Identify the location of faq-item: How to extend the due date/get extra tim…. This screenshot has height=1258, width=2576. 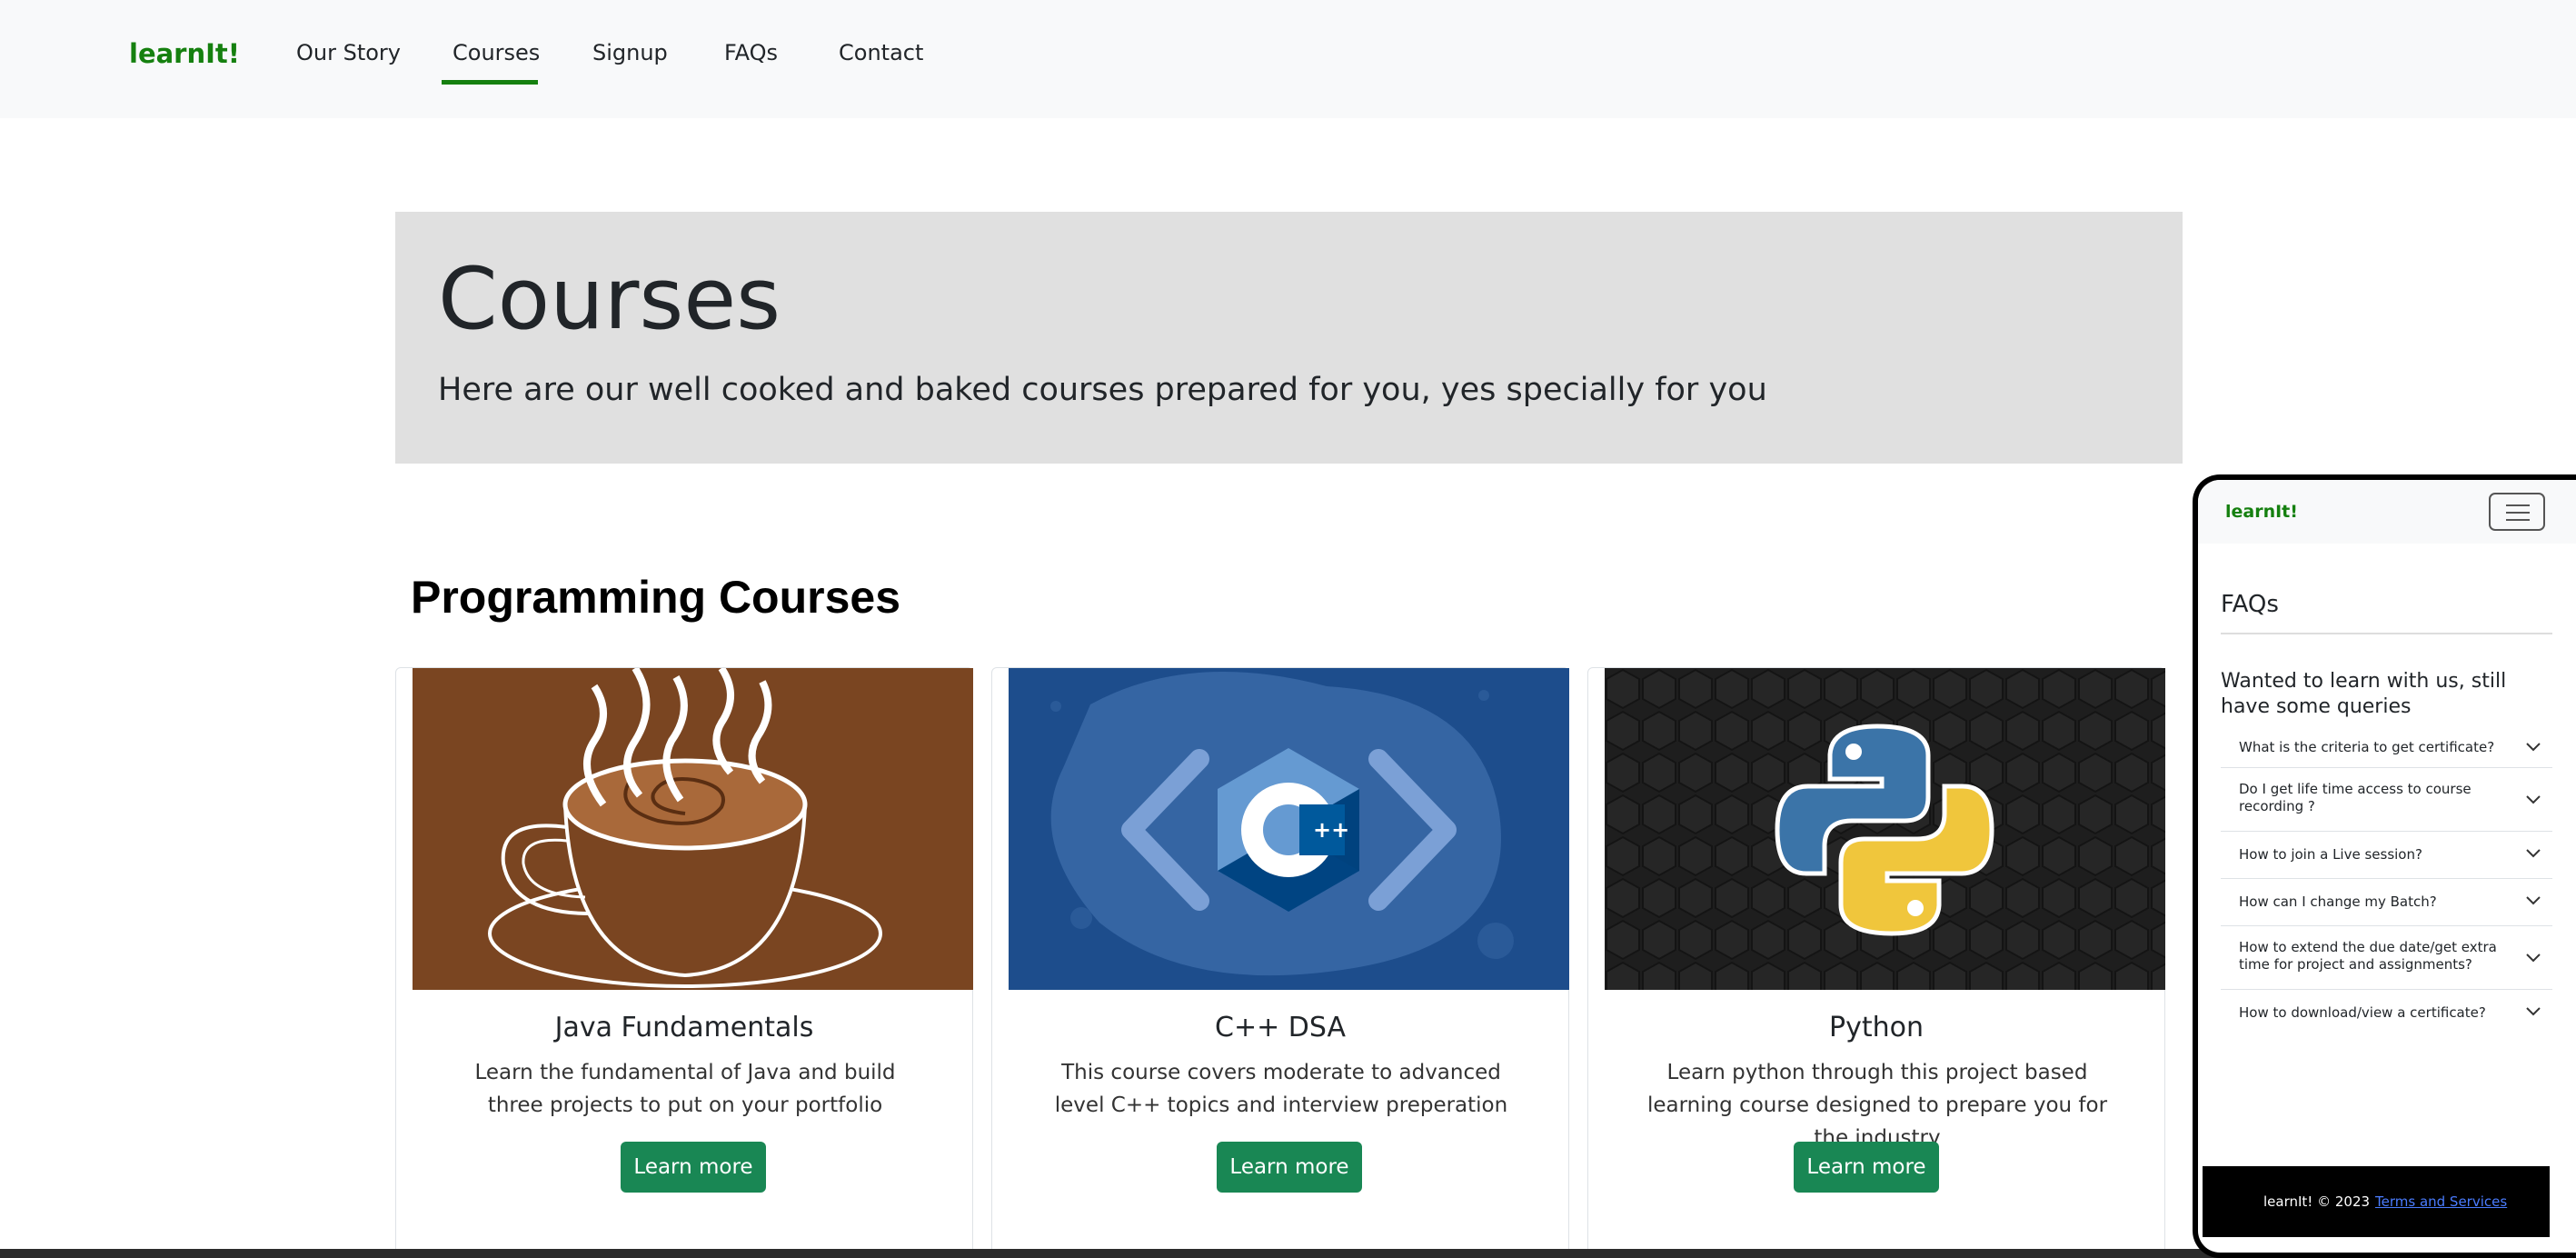
(2387, 958).